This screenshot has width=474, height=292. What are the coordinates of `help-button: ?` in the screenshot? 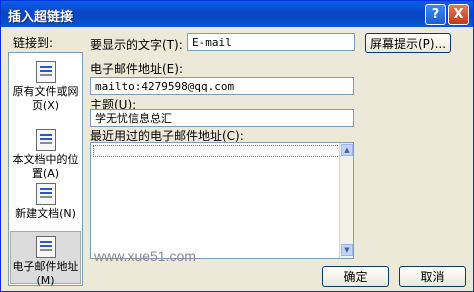 It's located at (435, 14).